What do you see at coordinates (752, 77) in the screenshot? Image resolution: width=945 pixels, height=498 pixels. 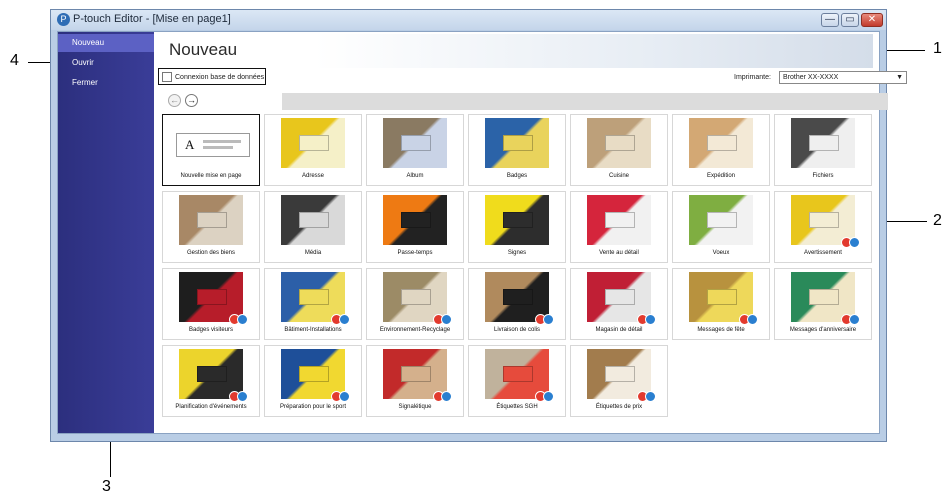 I see `printer-label: Imprimante:` at bounding box center [752, 77].